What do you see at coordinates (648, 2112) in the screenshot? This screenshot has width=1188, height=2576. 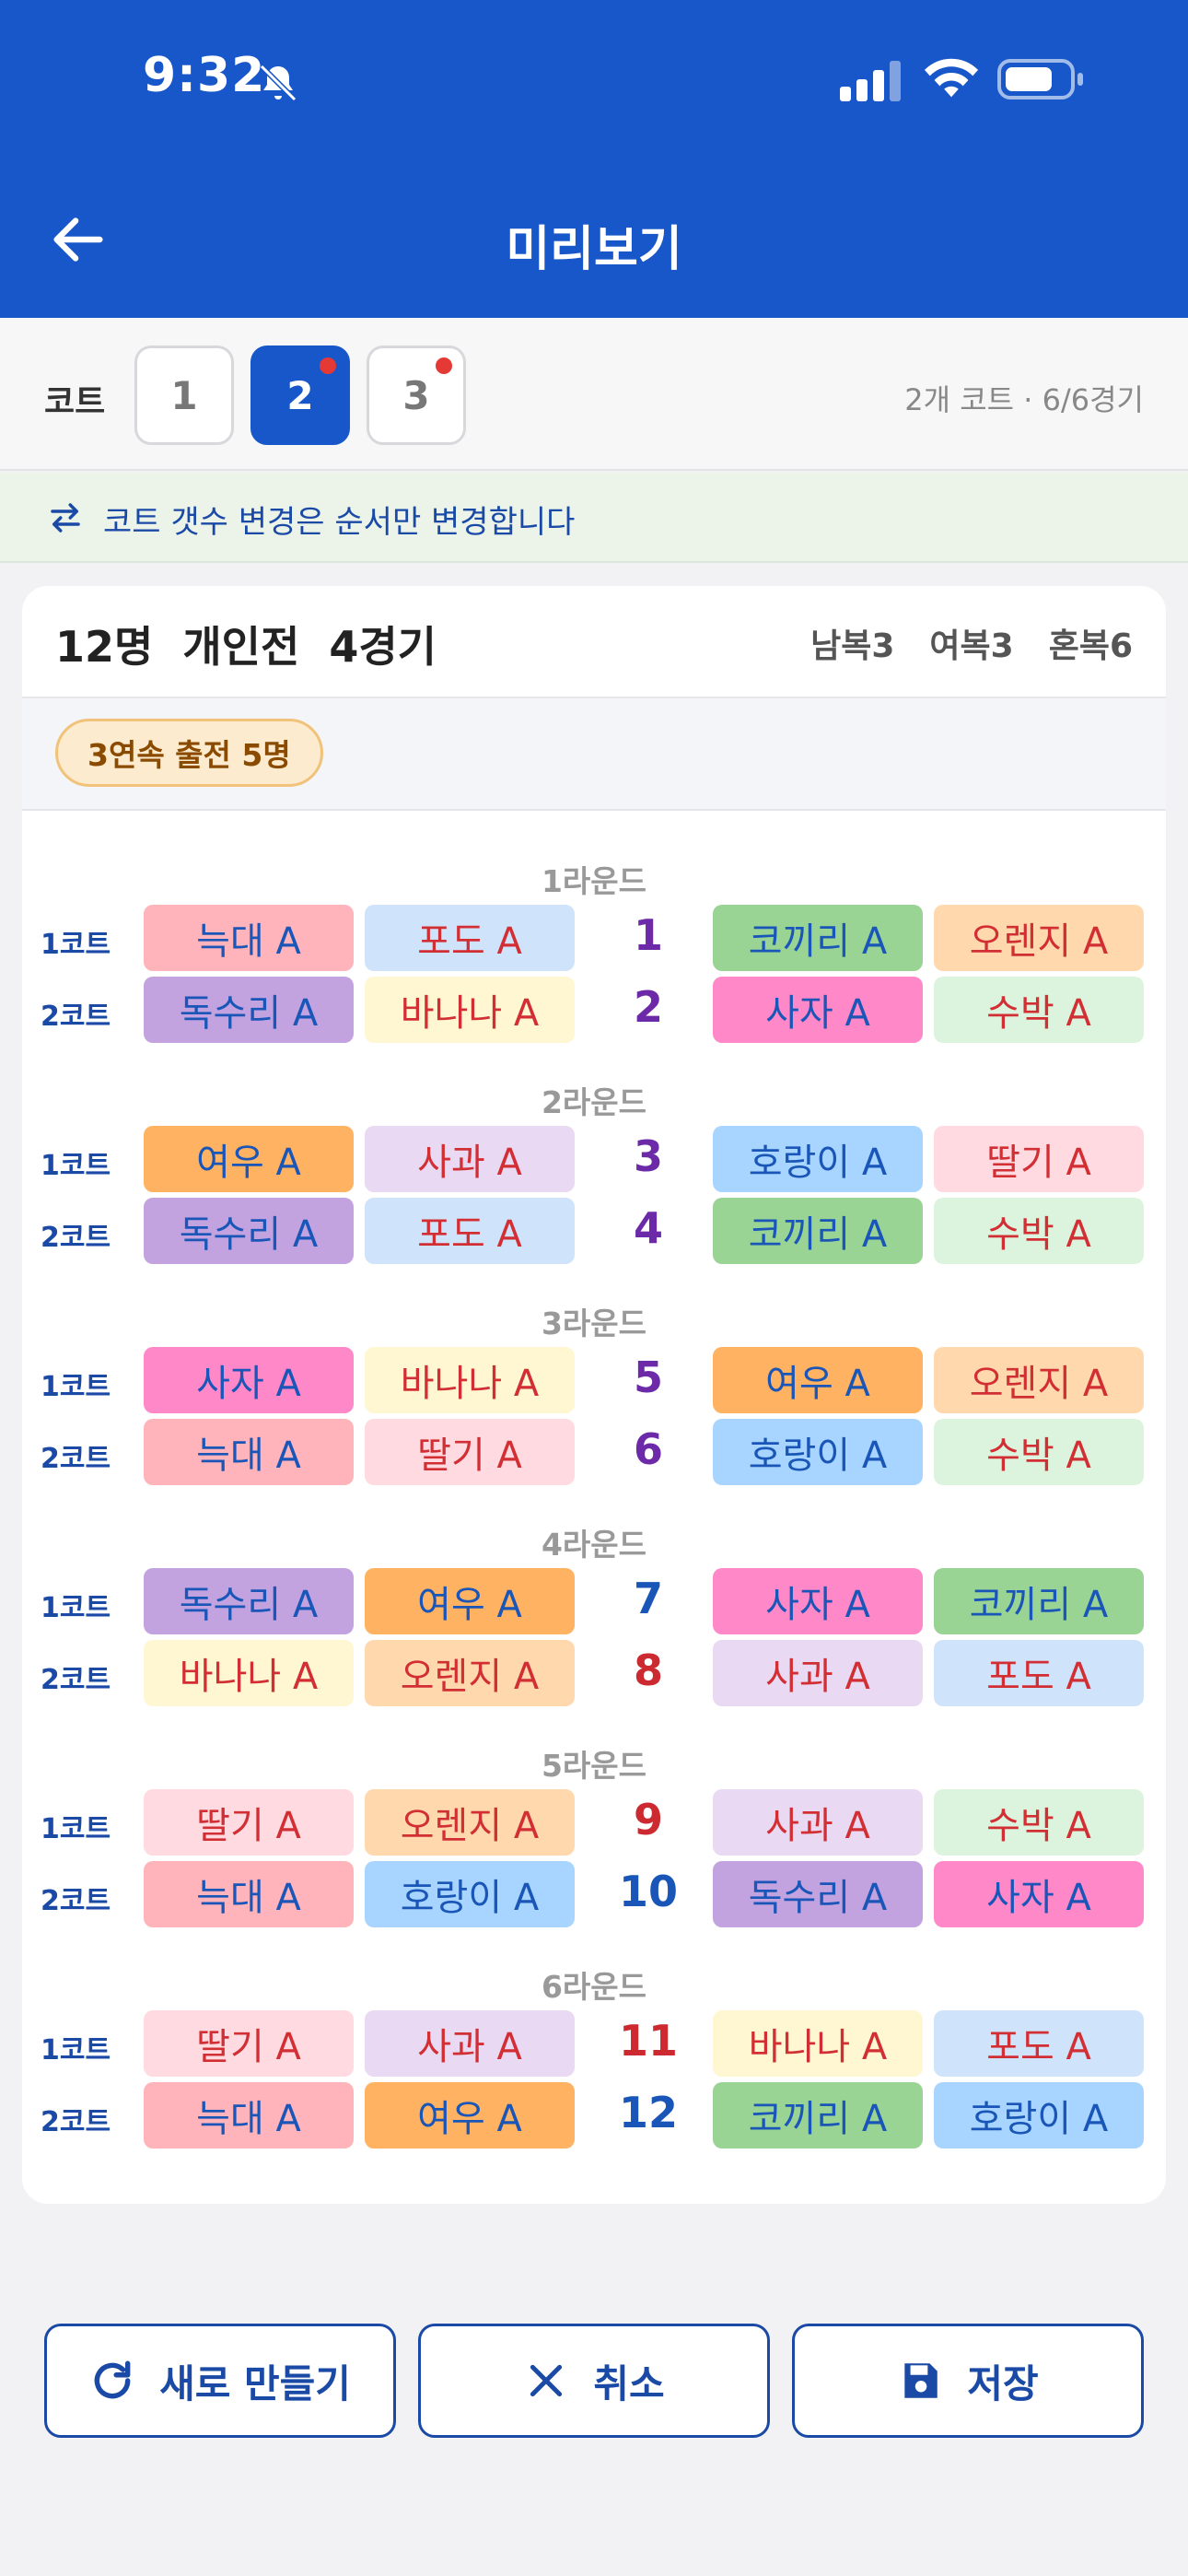 I see `game-number: 12` at bounding box center [648, 2112].